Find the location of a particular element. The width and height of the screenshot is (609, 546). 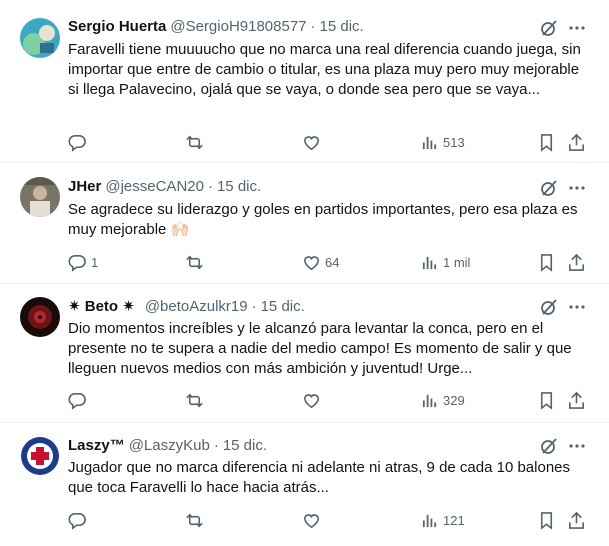

views-count: 513 is located at coordinates (454, 142).